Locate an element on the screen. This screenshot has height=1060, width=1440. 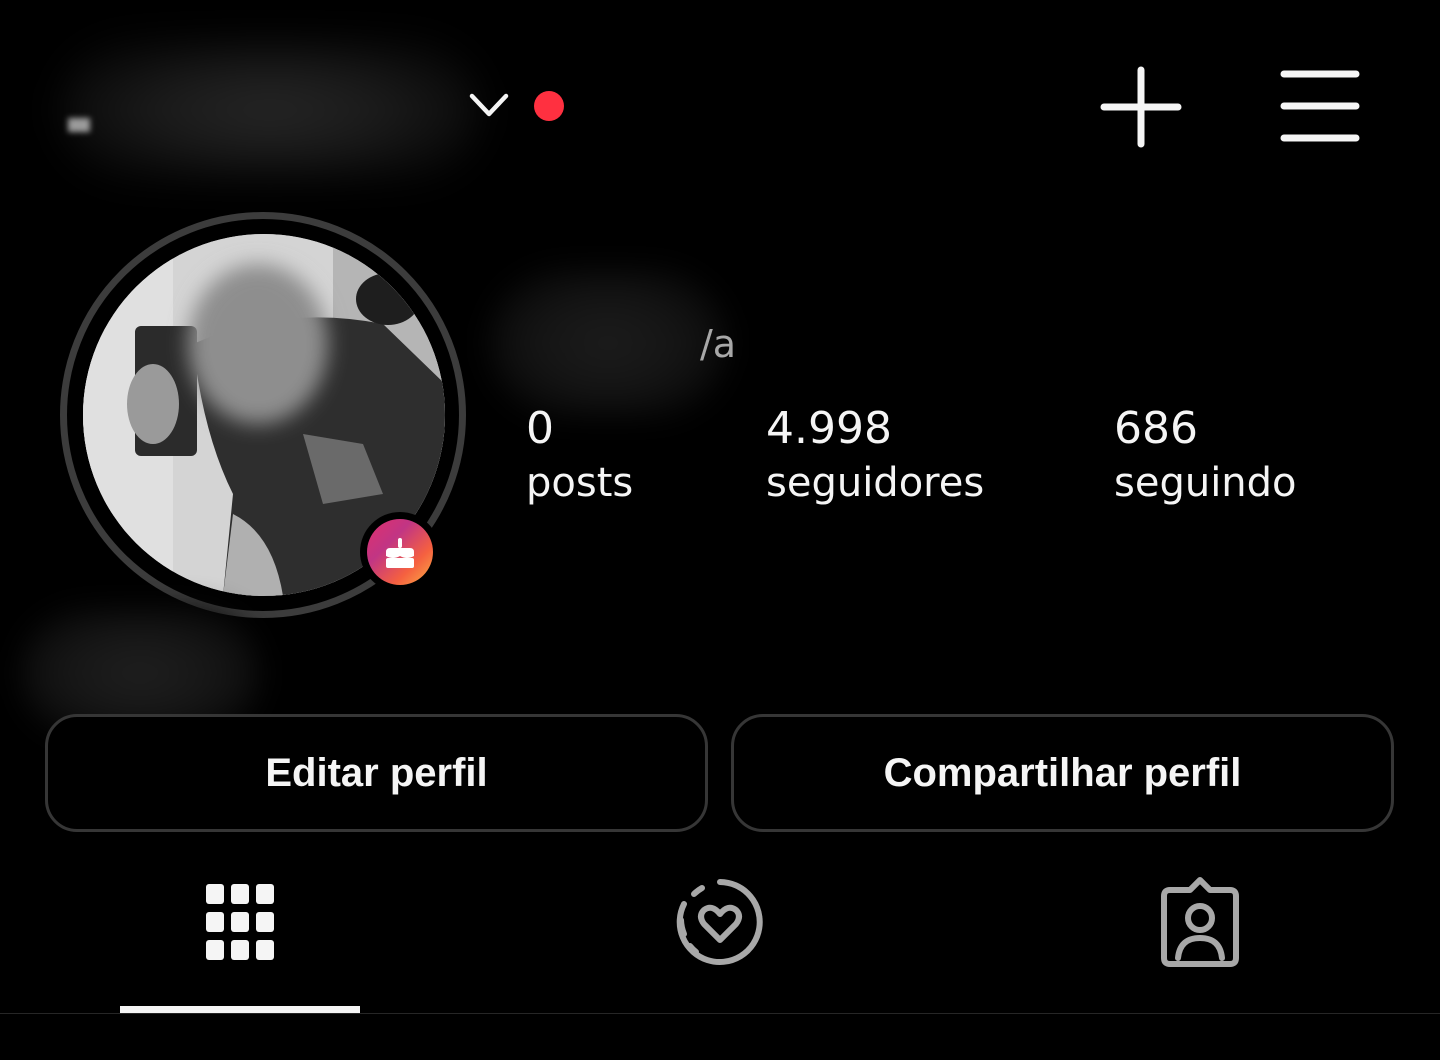
tab-divider is located at coordinates (720, 1013).